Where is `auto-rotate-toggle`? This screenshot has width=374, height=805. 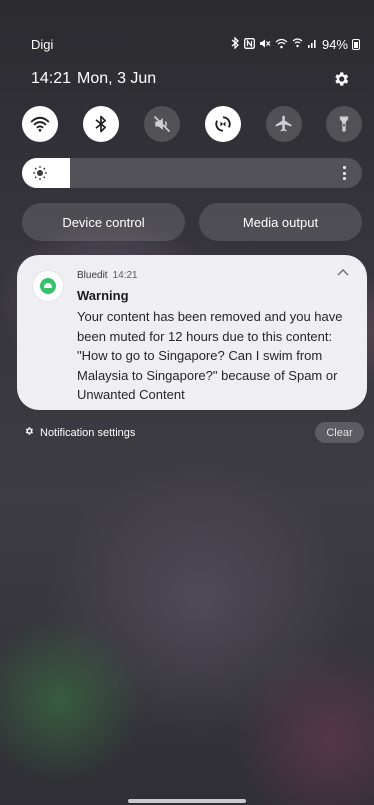
auto-rotate-toggle is located at coordinates (223, 124).